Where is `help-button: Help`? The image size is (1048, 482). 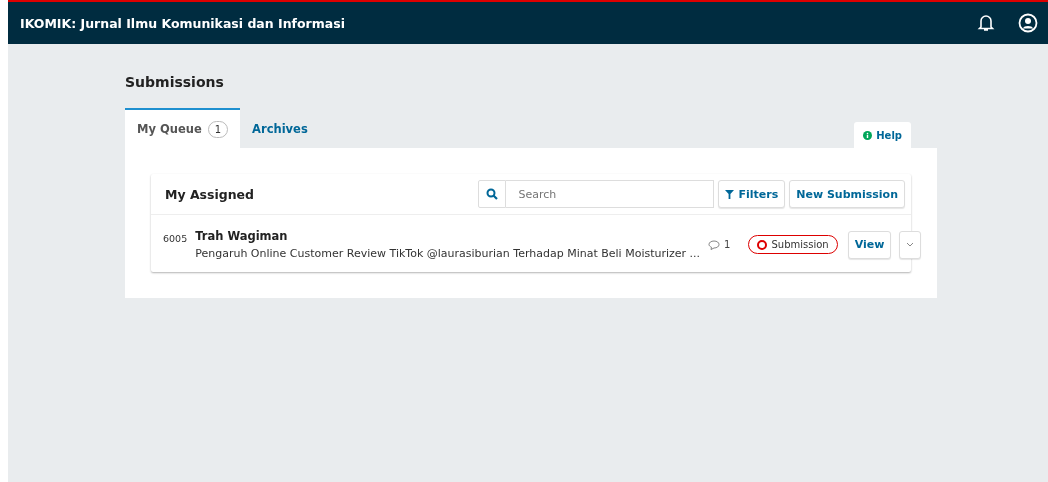 help-button: Help is located at coordinates (882, 135).